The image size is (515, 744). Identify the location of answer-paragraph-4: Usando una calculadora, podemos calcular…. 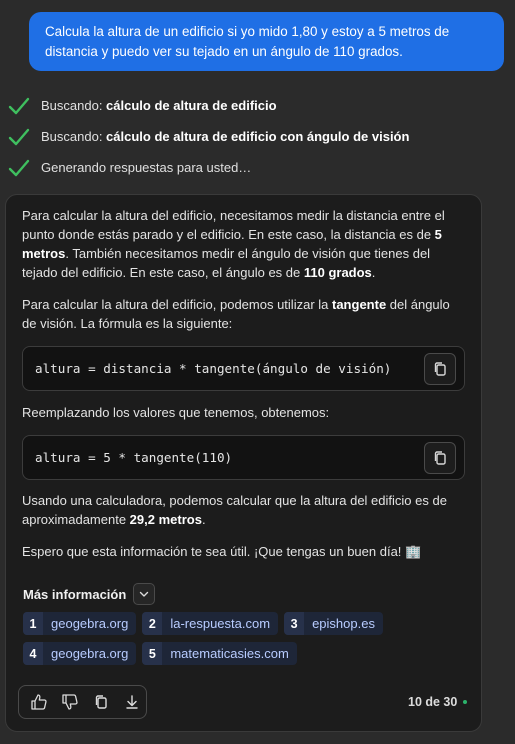
(234, 510).